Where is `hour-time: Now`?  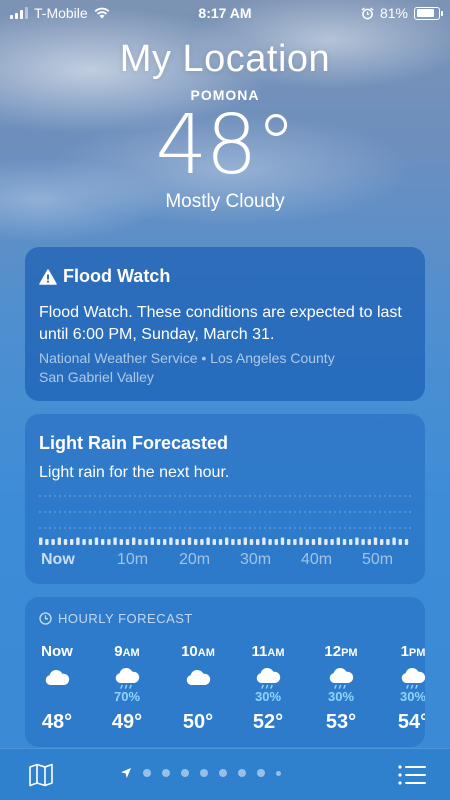 hour-time: Now is located at coordinates (57, 651).